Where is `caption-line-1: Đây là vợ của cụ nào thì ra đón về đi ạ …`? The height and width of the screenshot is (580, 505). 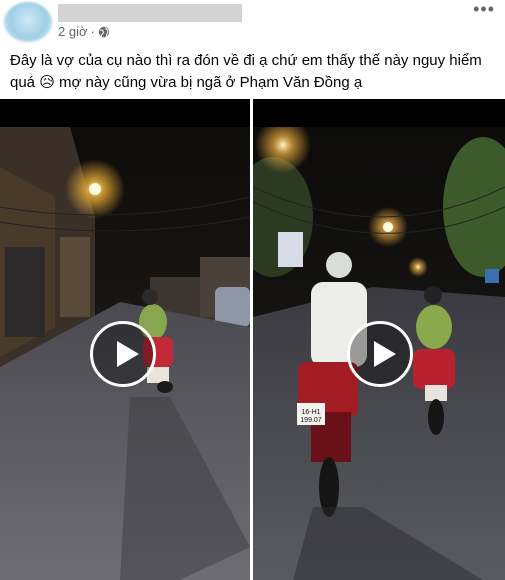
caption-line-1: Đây là vợ của cụ nào thì ra đón về đi ạ … is located at coordinates (246, 60).